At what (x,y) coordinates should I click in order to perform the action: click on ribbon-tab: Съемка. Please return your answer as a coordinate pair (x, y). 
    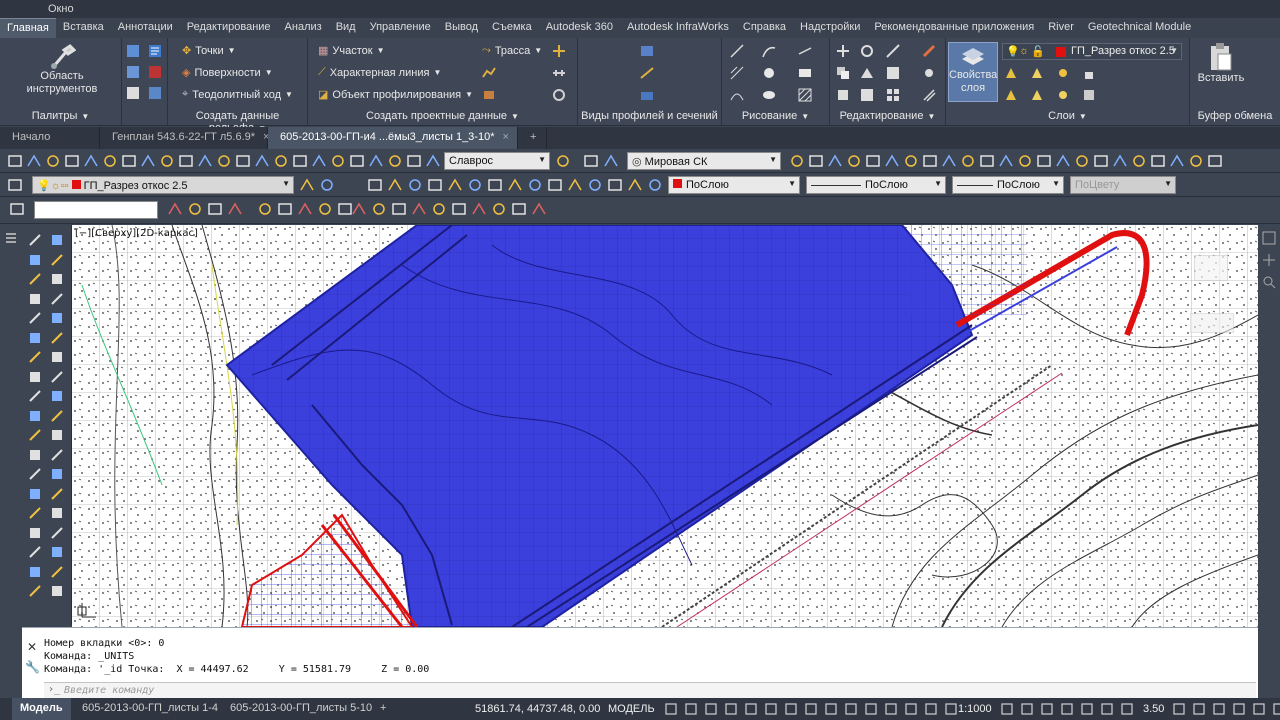
    Looking at the image, I should click on (512, 28).